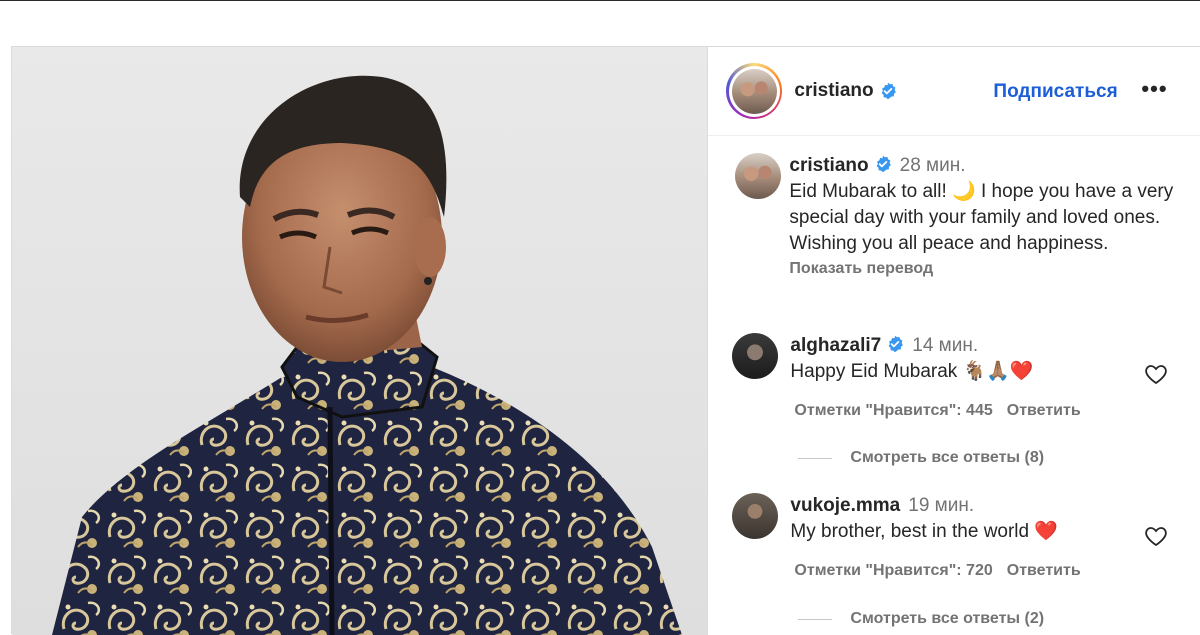 Image resolution: width=1200 pixels, height=635 pixels. I want to click on show-translation-link: Показать перевод, so click(987, 269).